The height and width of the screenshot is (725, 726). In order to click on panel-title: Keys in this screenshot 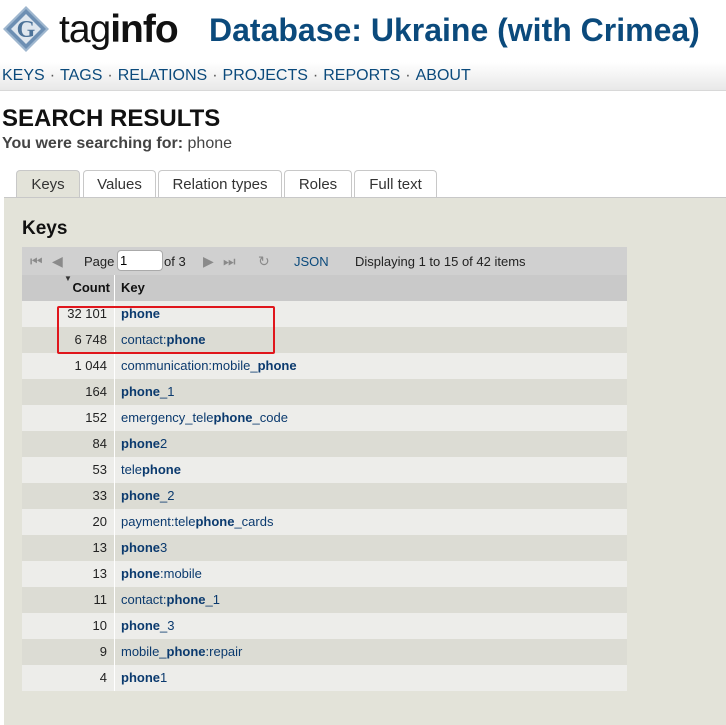, I will do `click(45, 228)`.